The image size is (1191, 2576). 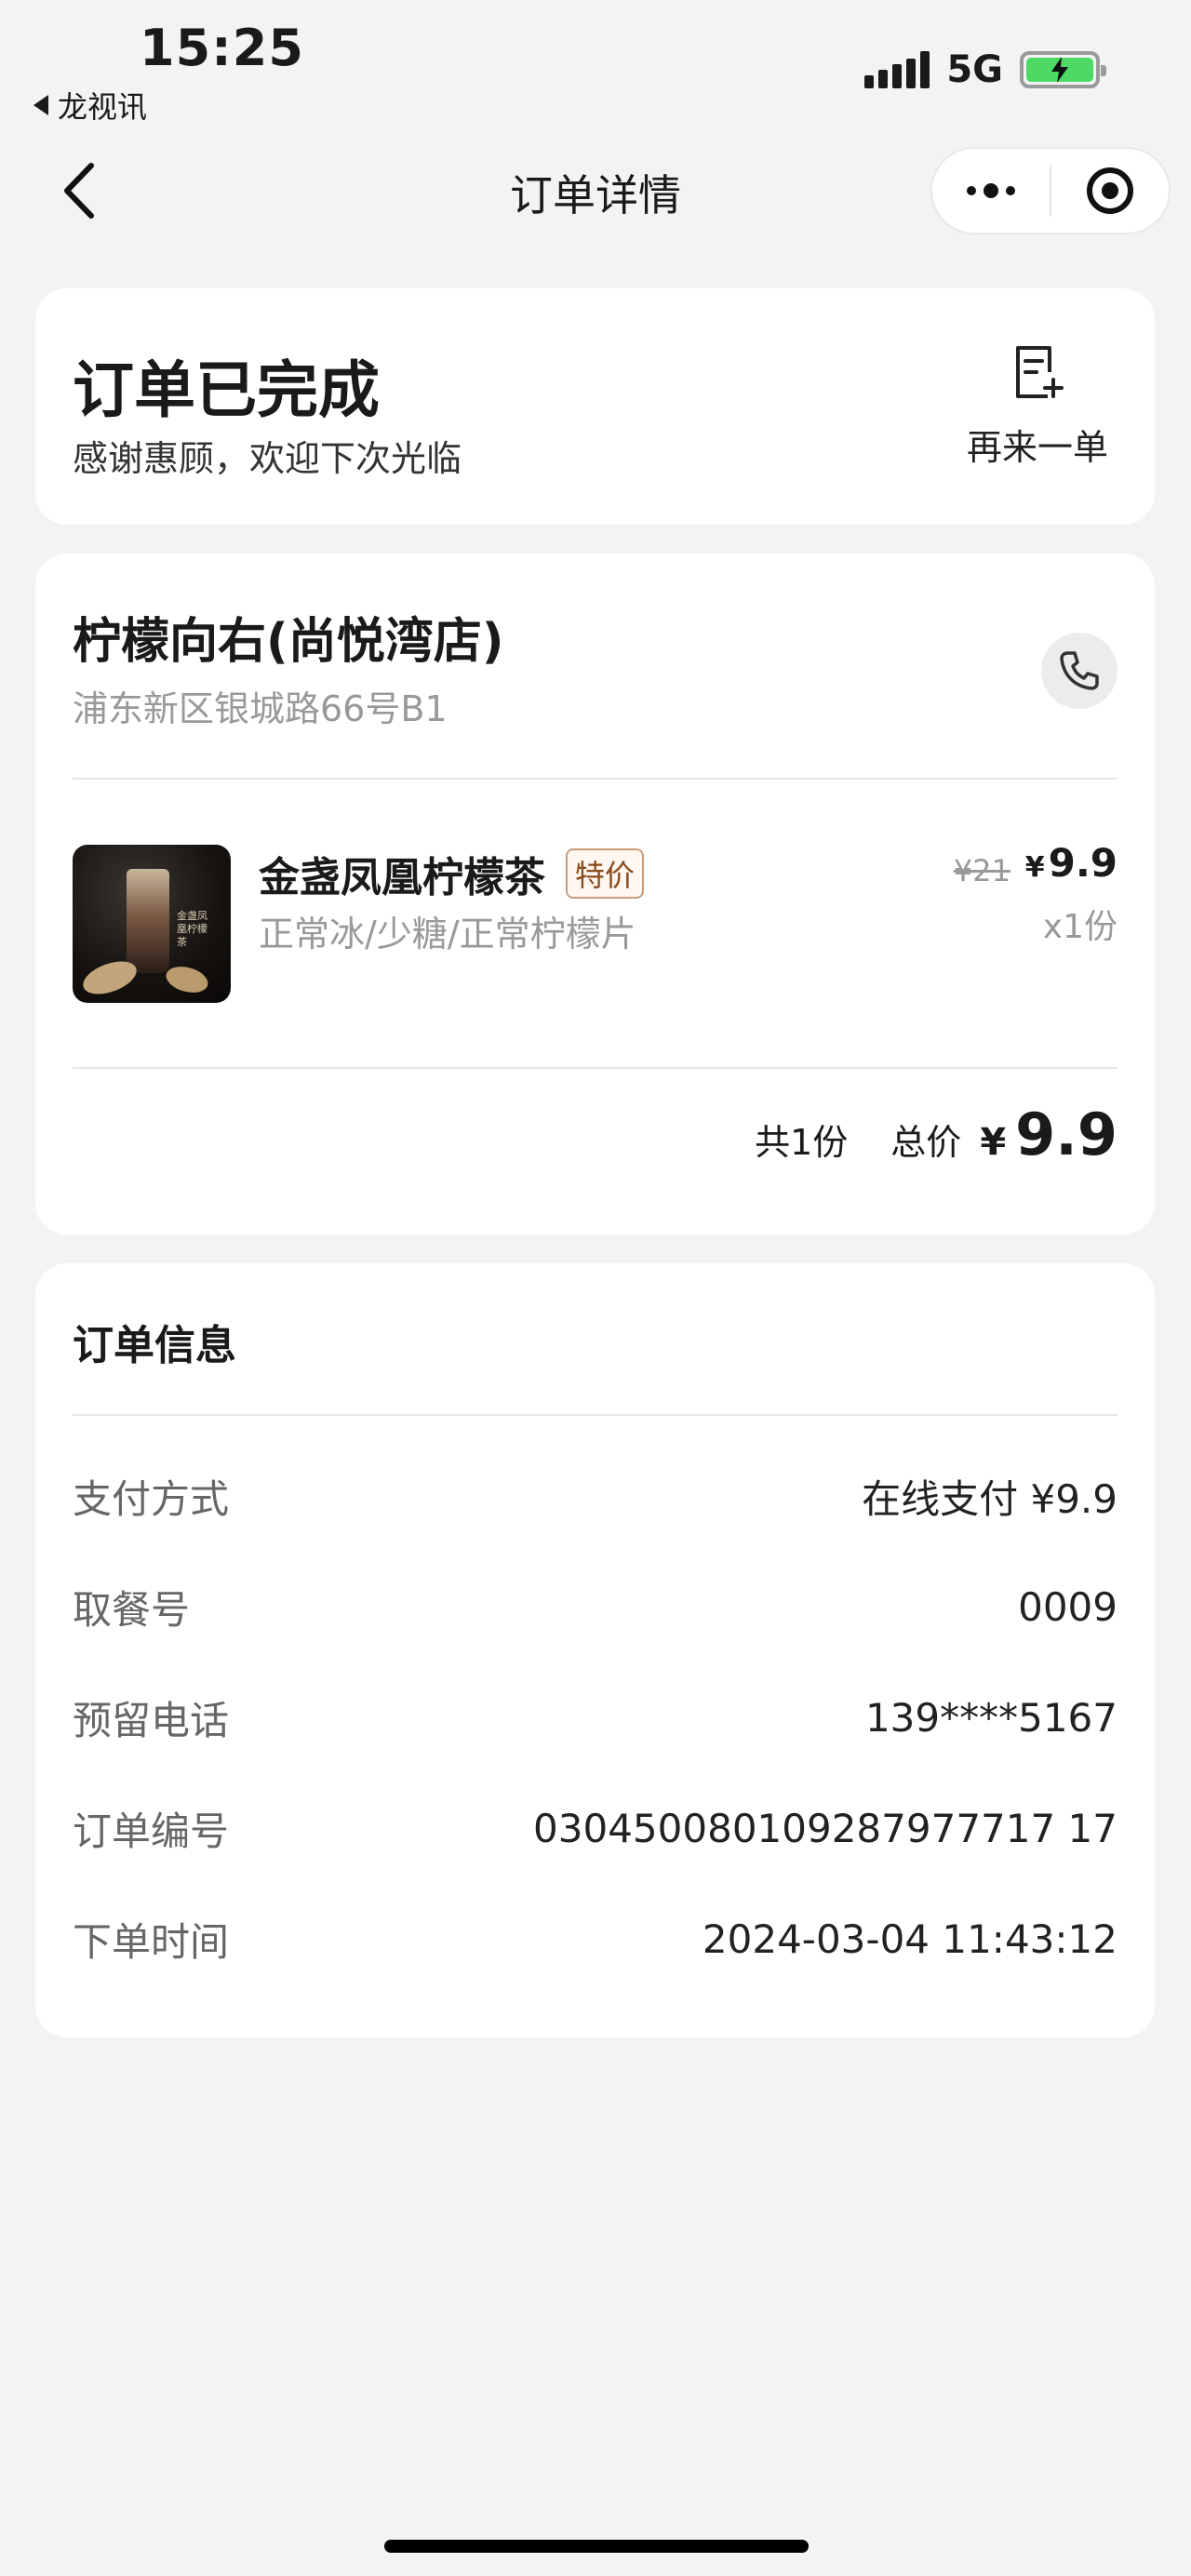 I want to click on info-key: 取餐号, so click(x=132, y=1609).